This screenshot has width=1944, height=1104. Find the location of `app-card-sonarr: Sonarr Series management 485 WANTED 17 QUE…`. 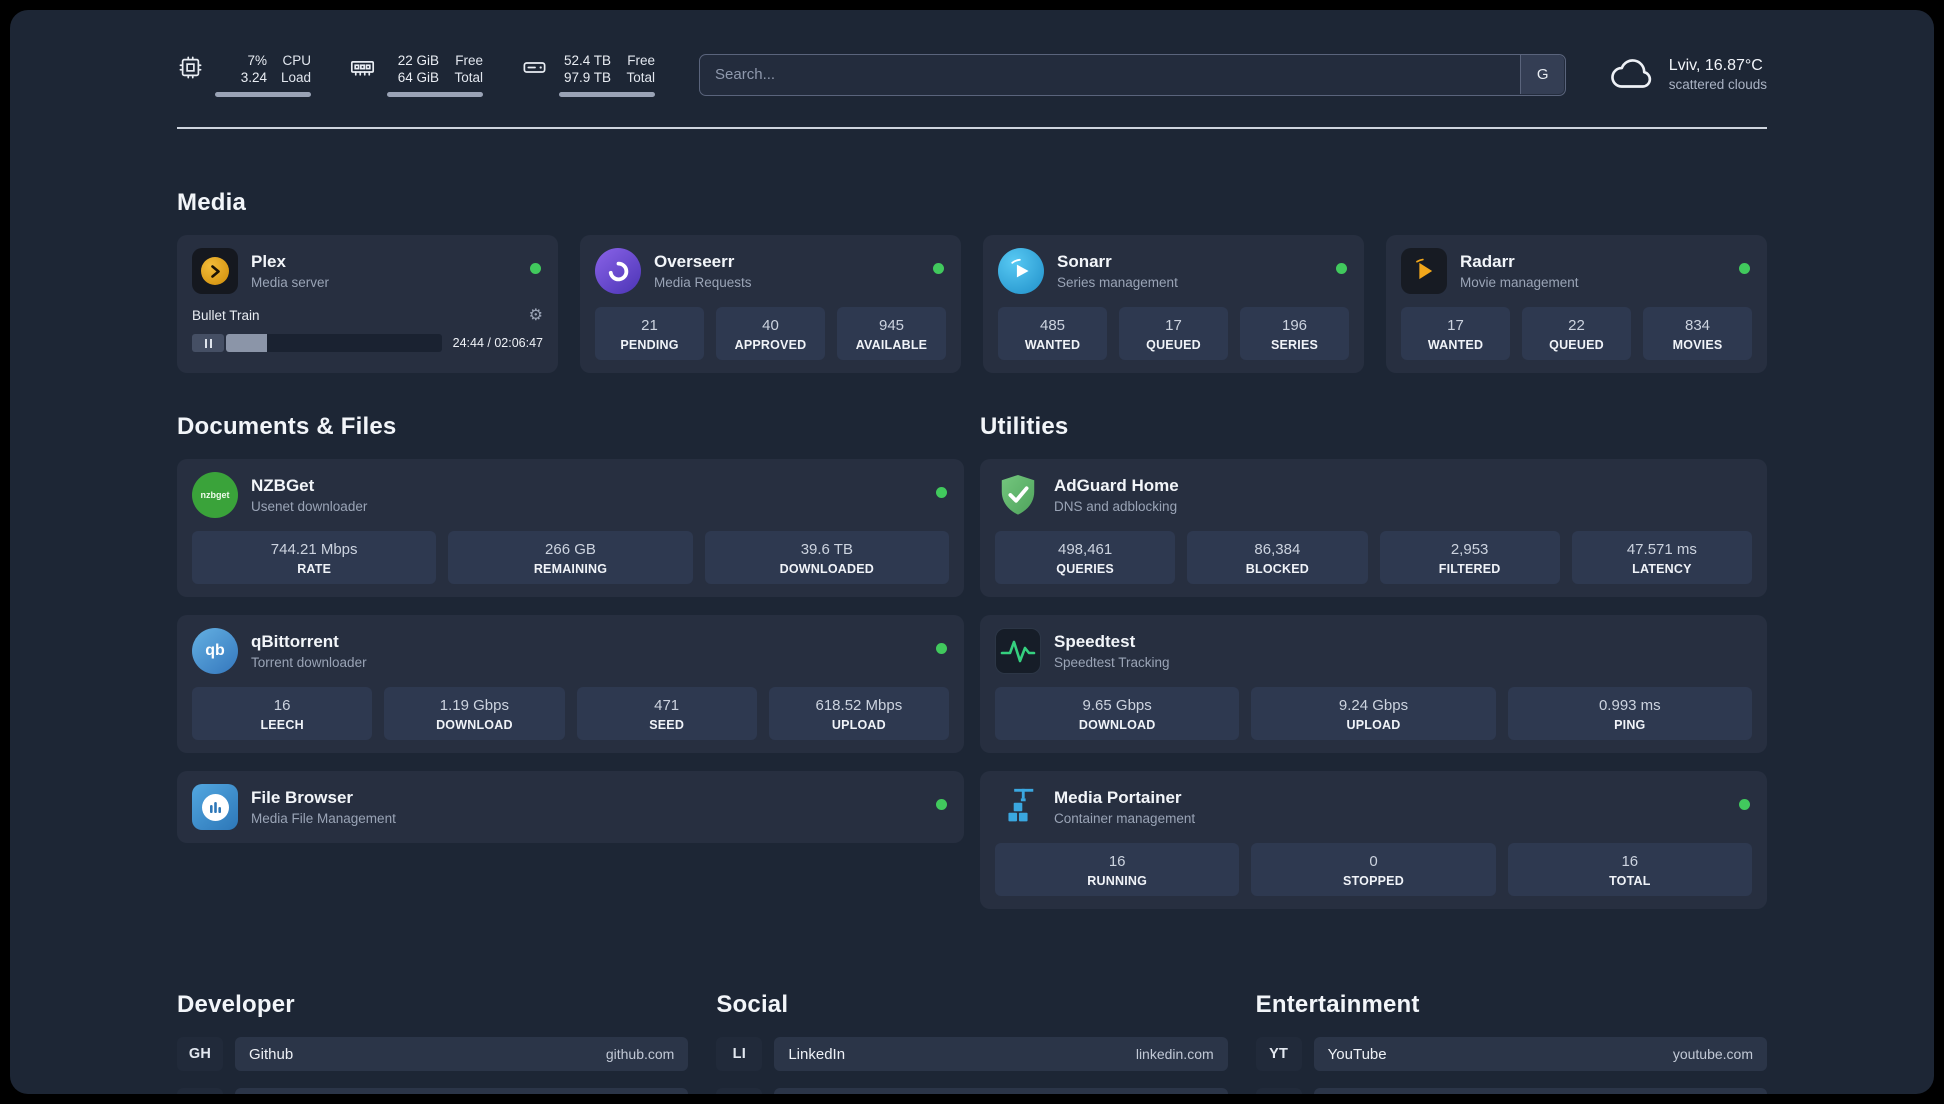

app-card-sonarr: Sonarr Series management 485 WANTED 17 QUE… is located at coordinates (1173, 304).